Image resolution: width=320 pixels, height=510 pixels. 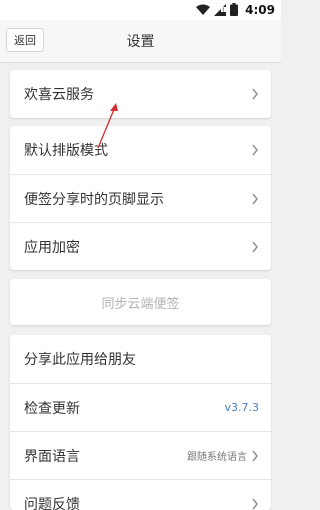 I want to click on status-time: 4:09, so click(x=260, y=10).